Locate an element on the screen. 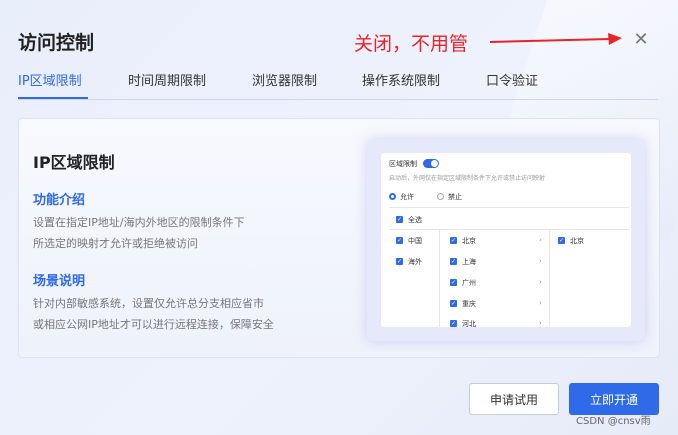 This screenshot has height=435, width=678. preview-region-item: 海外 is located at coordinates (415, 262).